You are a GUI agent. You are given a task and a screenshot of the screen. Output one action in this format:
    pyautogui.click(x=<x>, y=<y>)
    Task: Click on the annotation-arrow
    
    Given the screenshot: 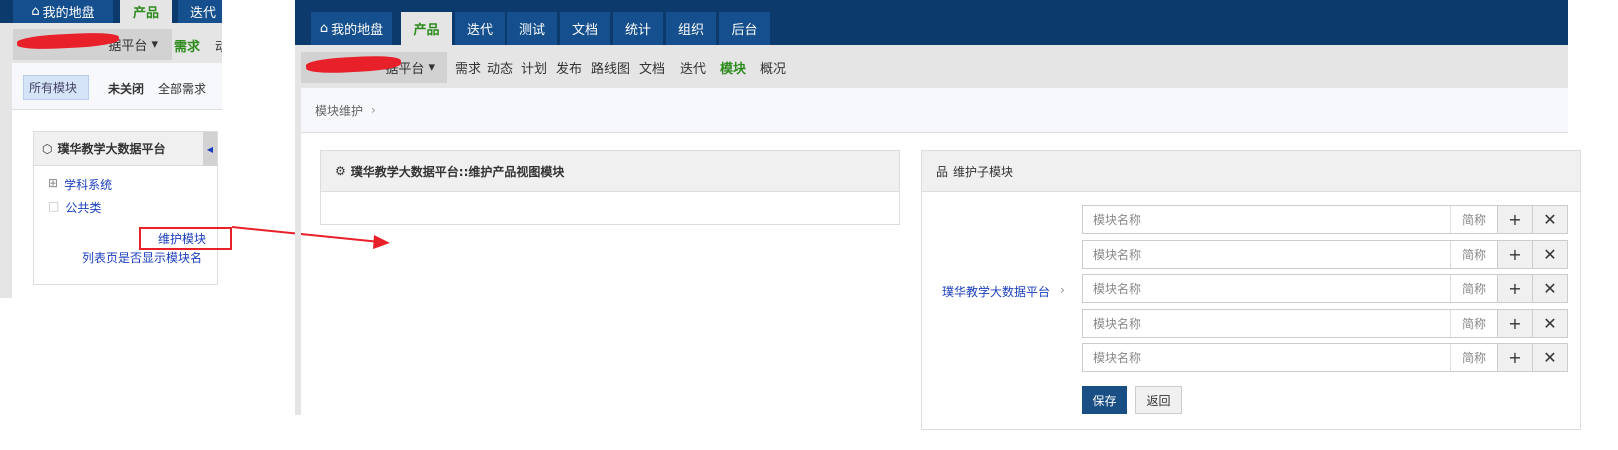 What is the action you would take?
    pyautogui.click(x=310, y=237)
    